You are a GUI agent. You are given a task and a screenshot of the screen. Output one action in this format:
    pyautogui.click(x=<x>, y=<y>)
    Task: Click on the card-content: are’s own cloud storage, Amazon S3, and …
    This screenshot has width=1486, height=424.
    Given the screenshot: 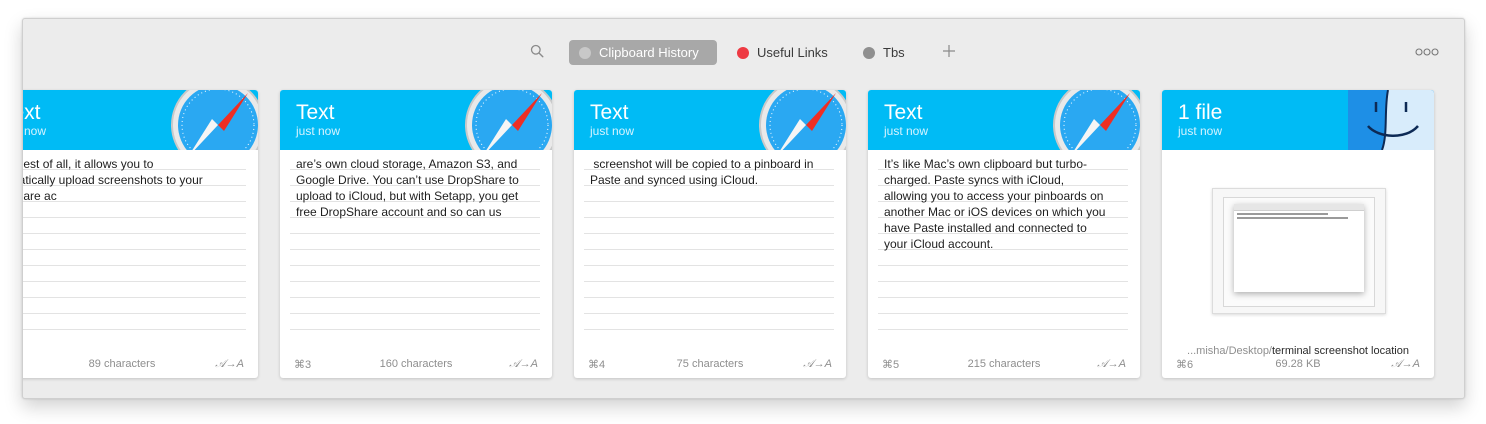 What is the action you would take?
    pyautogui.click(x=407, y=188)
    